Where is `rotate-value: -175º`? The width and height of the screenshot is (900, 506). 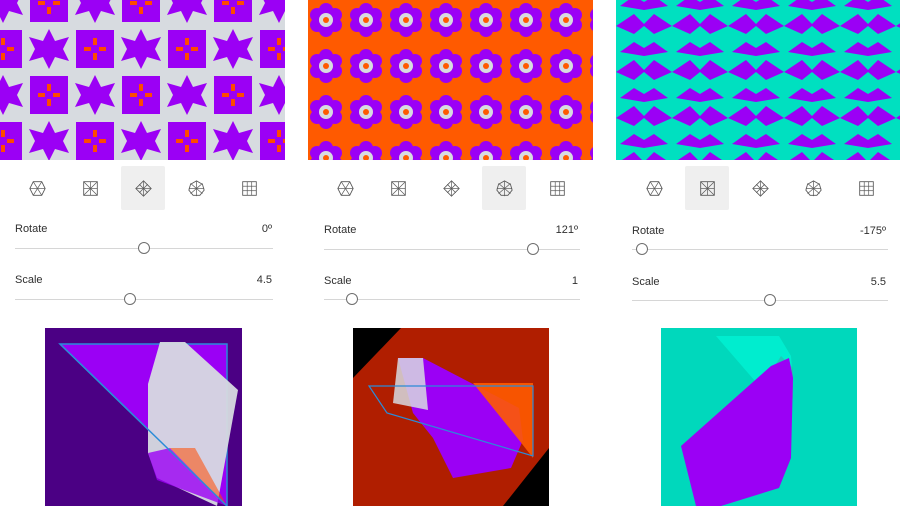
rotate-value: -175º is located at coordinates (872, 231).